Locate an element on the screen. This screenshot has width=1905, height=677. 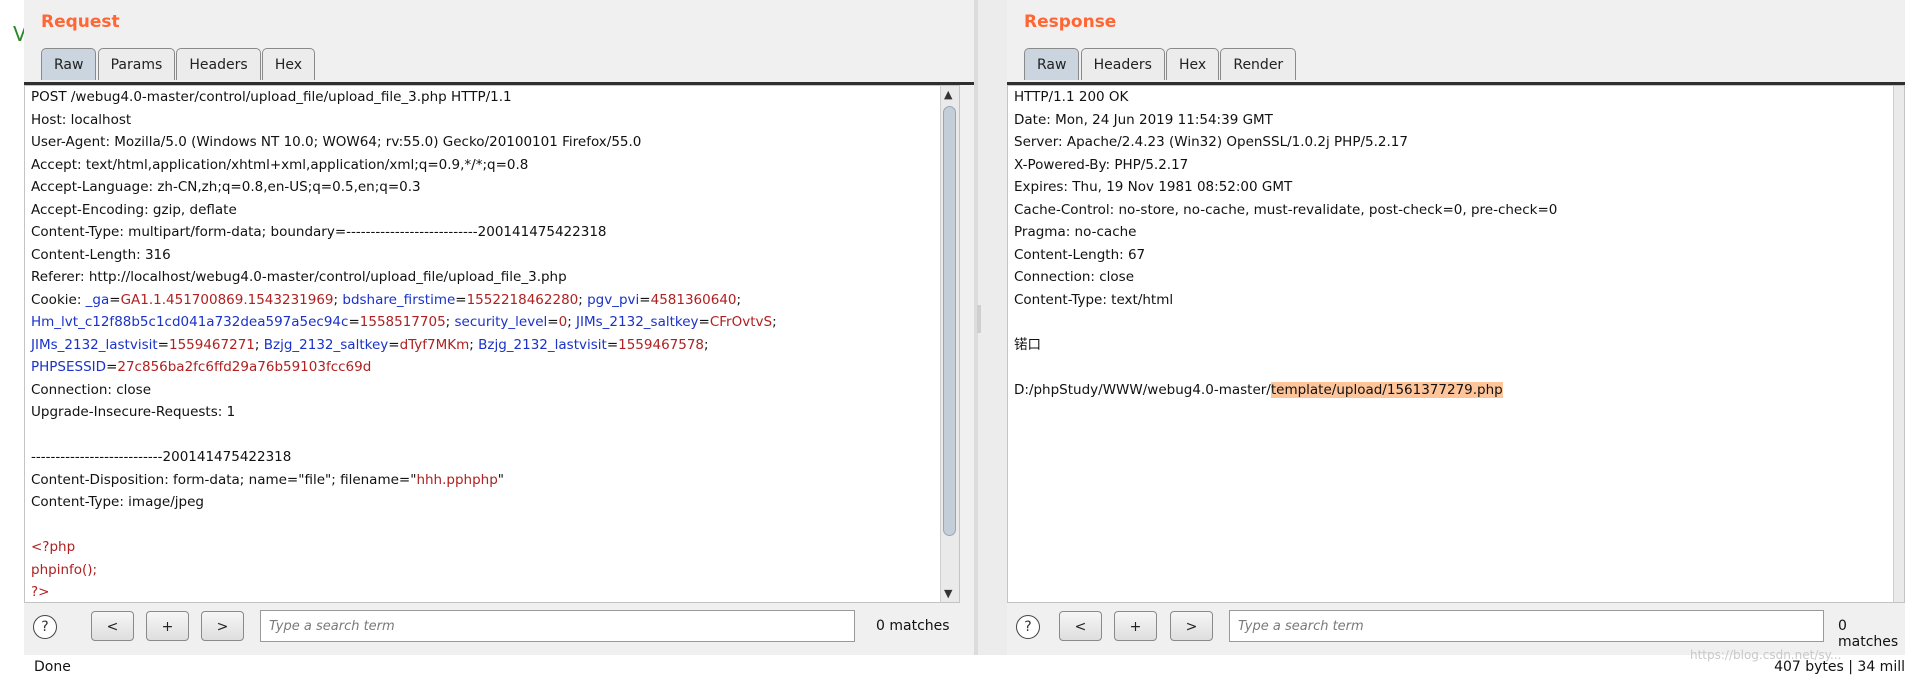
request-search-bar: ? < + > 0 matches is located at coordinates (499, 628).